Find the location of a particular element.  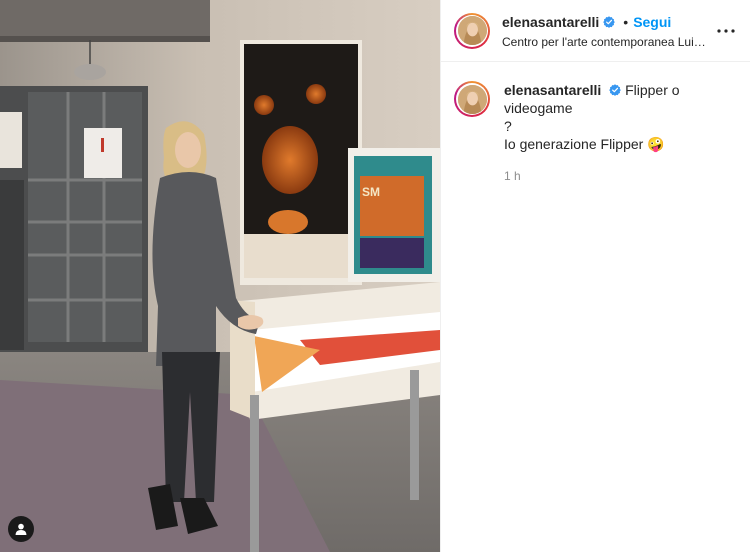

svg-text: SM is located at coordinates (371, 192).